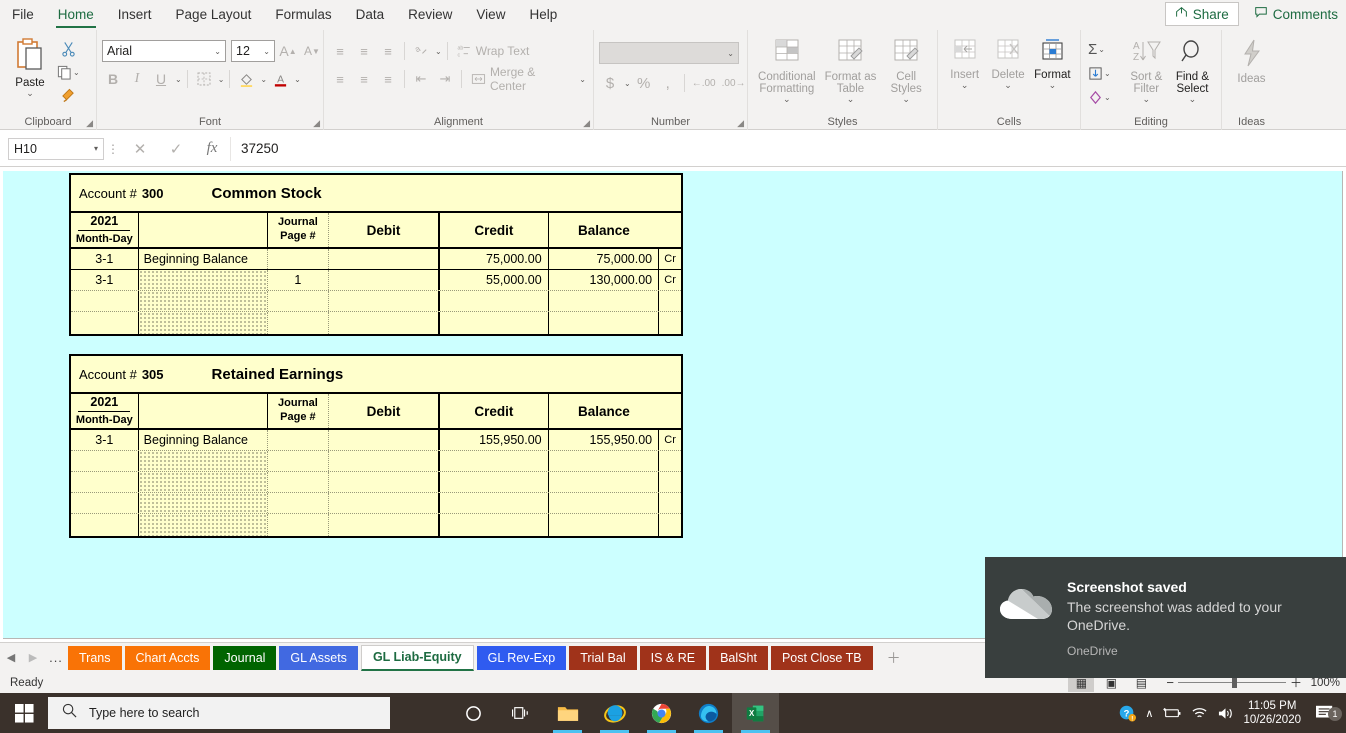 The height and width of the screenshot is (733, 1346). What do you see at coordinates (603, 657) in the screenshot?
I see `sheet-tab-trial-bal: Trial Bal` at bounding box center [603, 657].